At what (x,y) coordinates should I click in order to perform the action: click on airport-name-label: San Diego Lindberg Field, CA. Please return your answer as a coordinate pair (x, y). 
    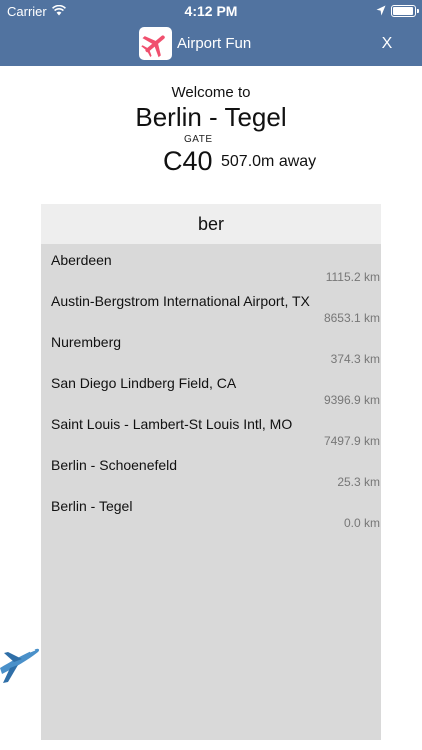
    Looking at the image, I should click on (144, 383).